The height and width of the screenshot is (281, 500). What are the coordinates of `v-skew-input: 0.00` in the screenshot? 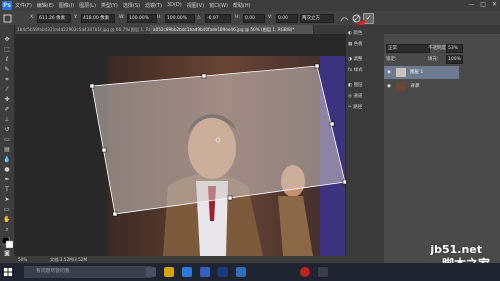 It's located at (287, 18).